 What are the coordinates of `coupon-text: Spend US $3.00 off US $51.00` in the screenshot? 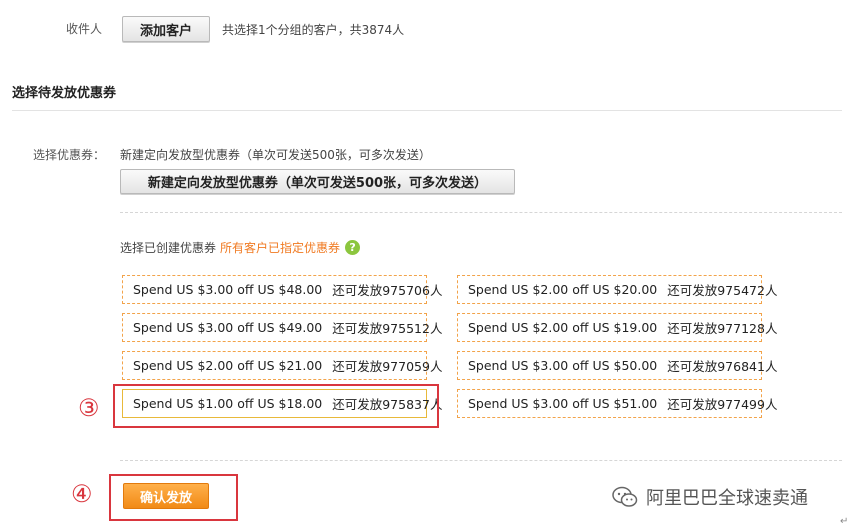 It's located at (563, 403).